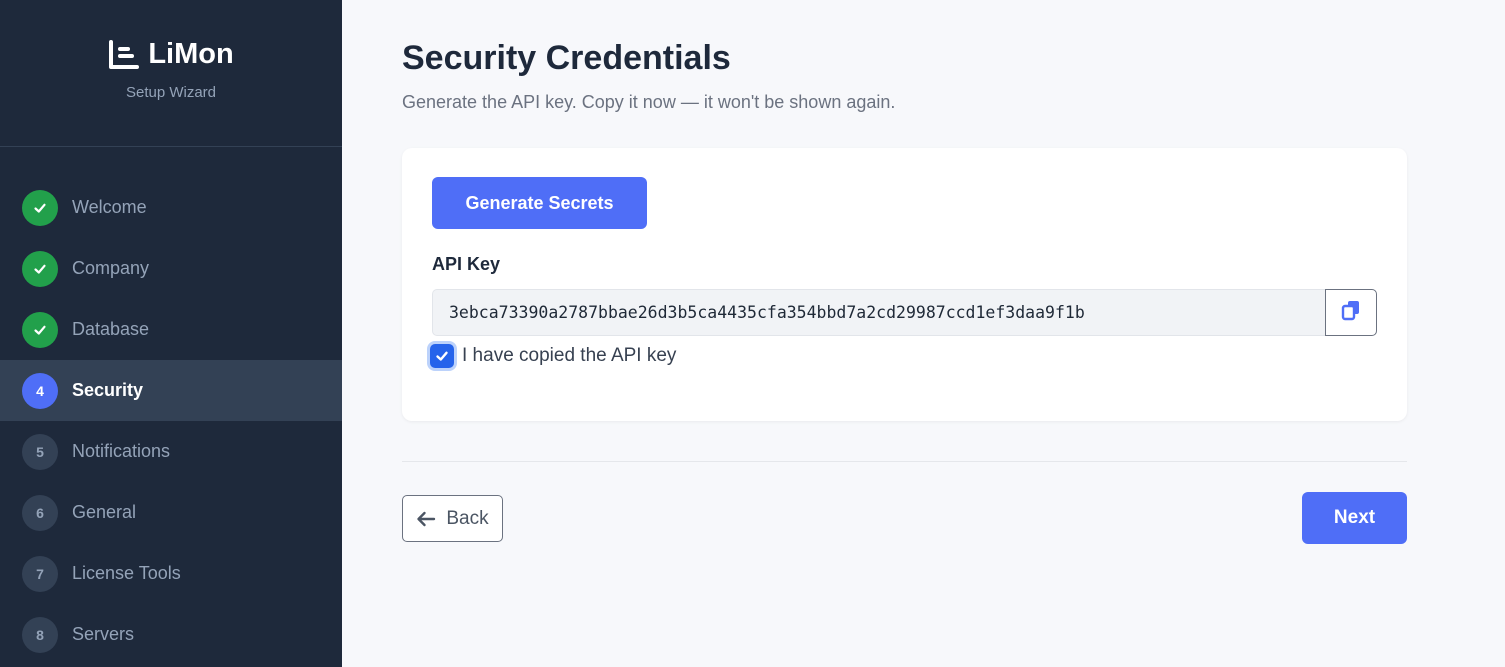  What do you see at coordinates (40, 634) in the screenshot?
I see `step-number: 8` at bounding box center [40, 634].